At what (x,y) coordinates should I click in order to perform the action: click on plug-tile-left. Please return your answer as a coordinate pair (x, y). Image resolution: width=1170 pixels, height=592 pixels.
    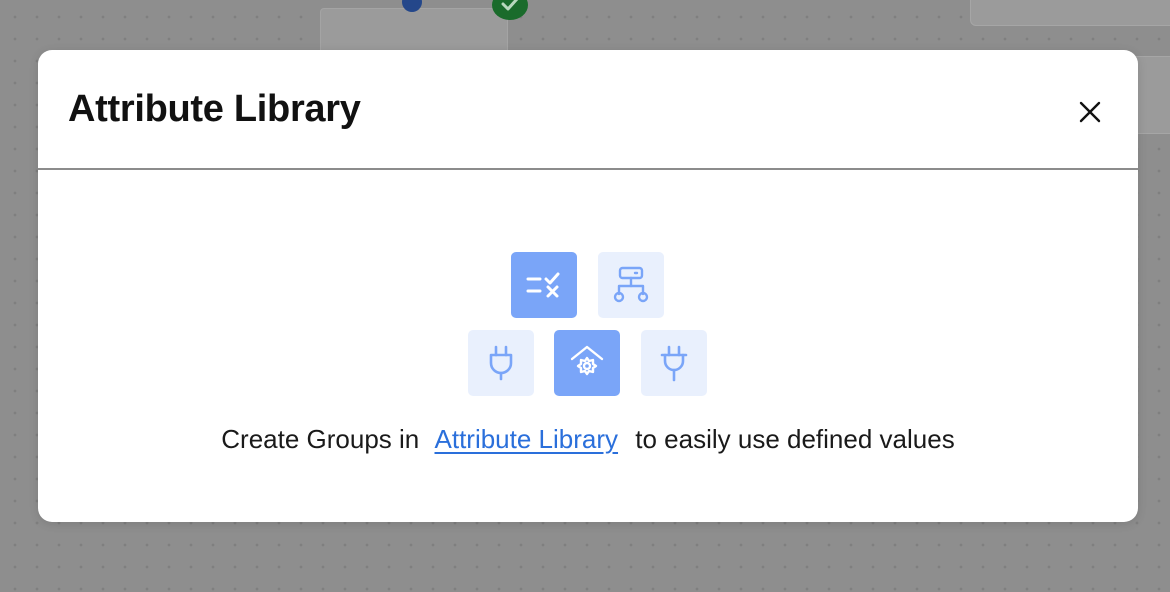
    Looking at the image, I should click on (501, 363).